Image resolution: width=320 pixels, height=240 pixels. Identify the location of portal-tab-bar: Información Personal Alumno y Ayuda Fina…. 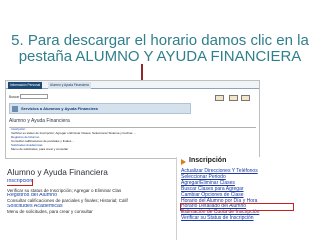
(132, 85).